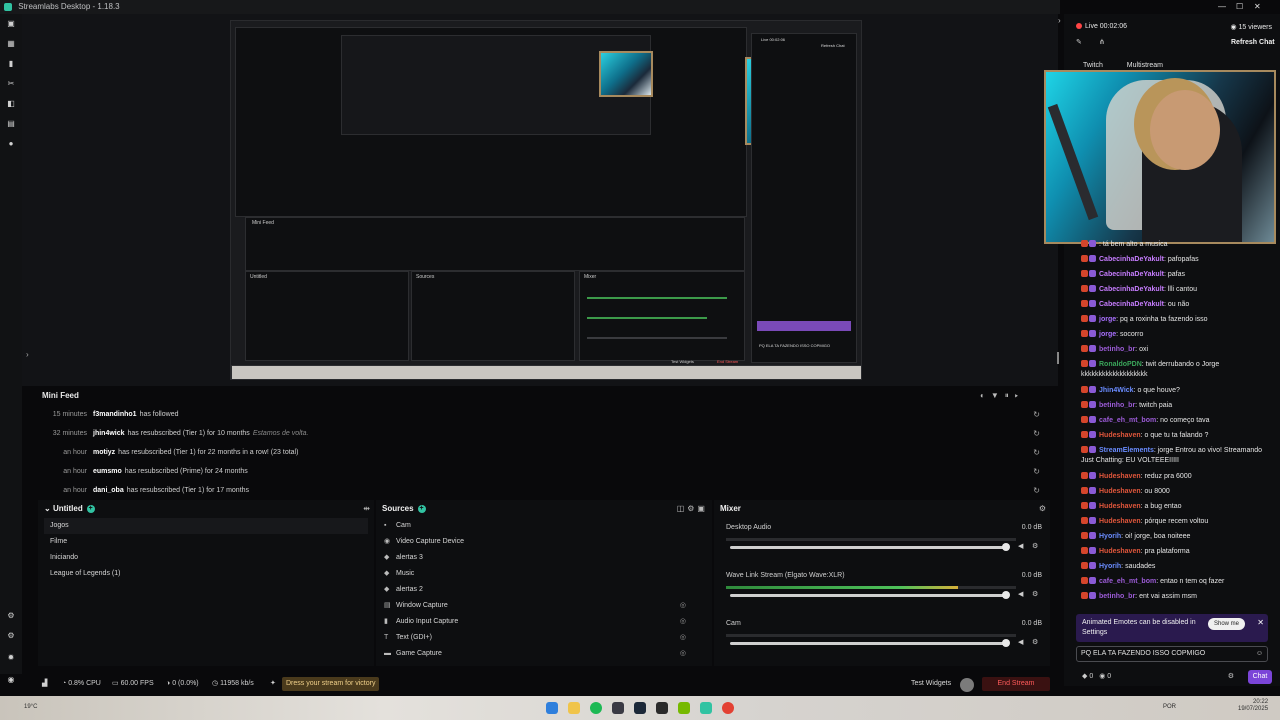  Describe the element at coordinates (537, 558) in the screenshot. I see `source-item: ◆ alertas 3` at that location.